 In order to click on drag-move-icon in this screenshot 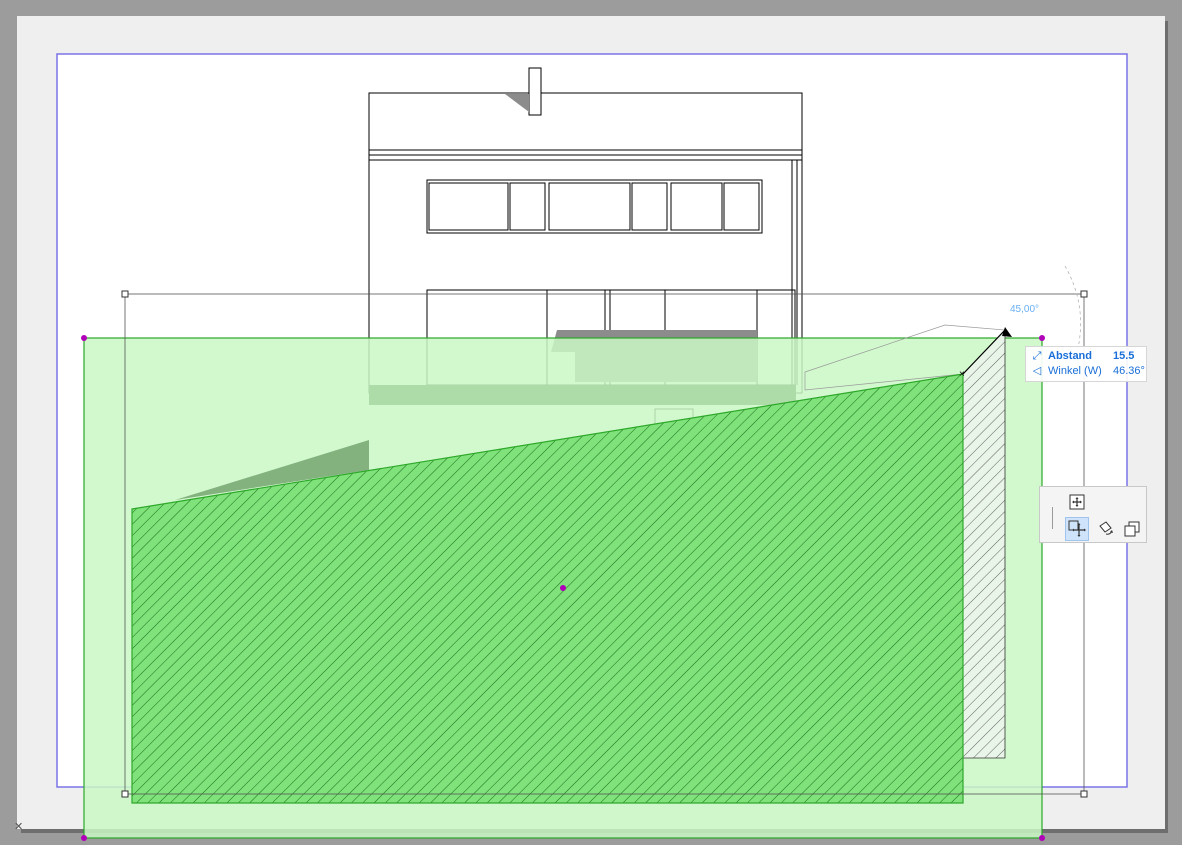, I will do `click(1077, 528)`.